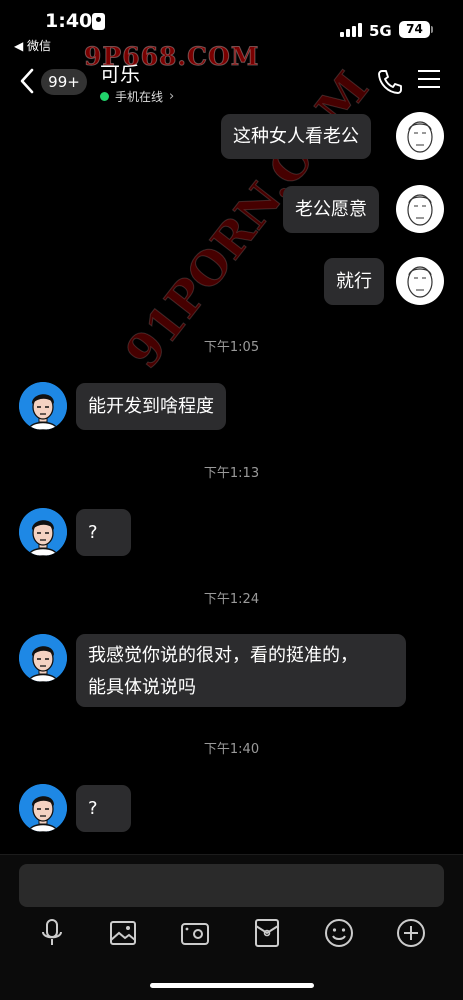 The width and height of the screenshot is (463, 1000). I want to click on back-chevron-icon, so click(29, 81).